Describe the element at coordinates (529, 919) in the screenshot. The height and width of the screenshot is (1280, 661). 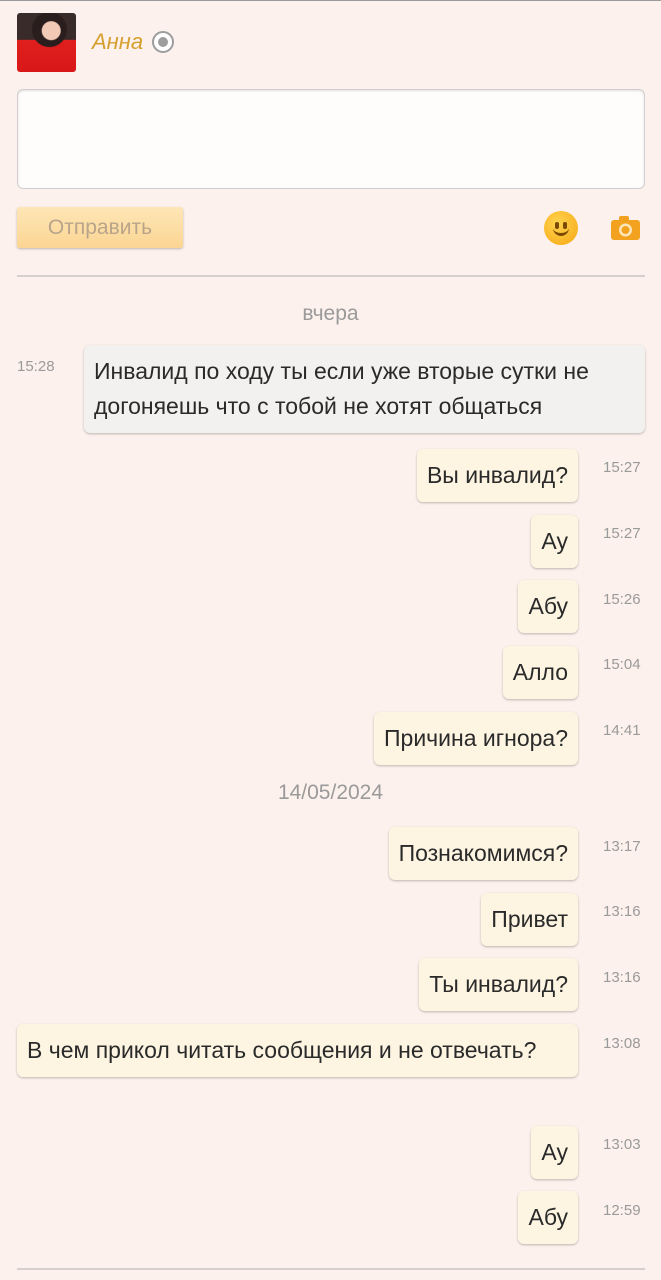
I see `message-bubble: Привет` at that location.